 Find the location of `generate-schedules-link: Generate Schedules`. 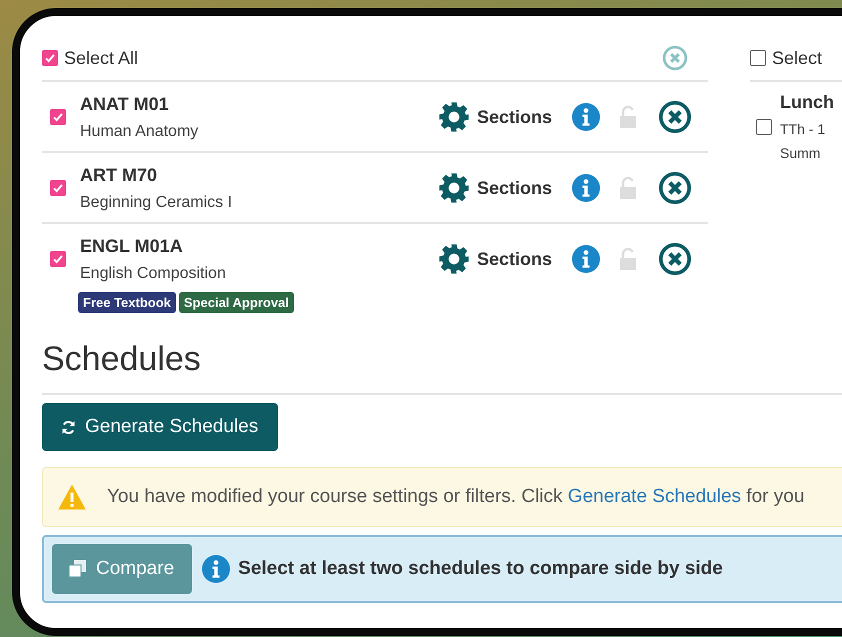

generate-schedules-link: Generate Schedules is located at coordinates (655, 496).